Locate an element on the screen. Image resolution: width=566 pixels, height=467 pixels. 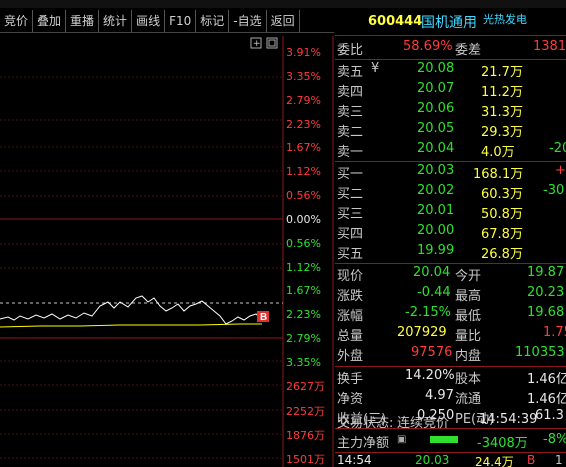
weibi-label: 委比 is located at coordinates (350, 50).